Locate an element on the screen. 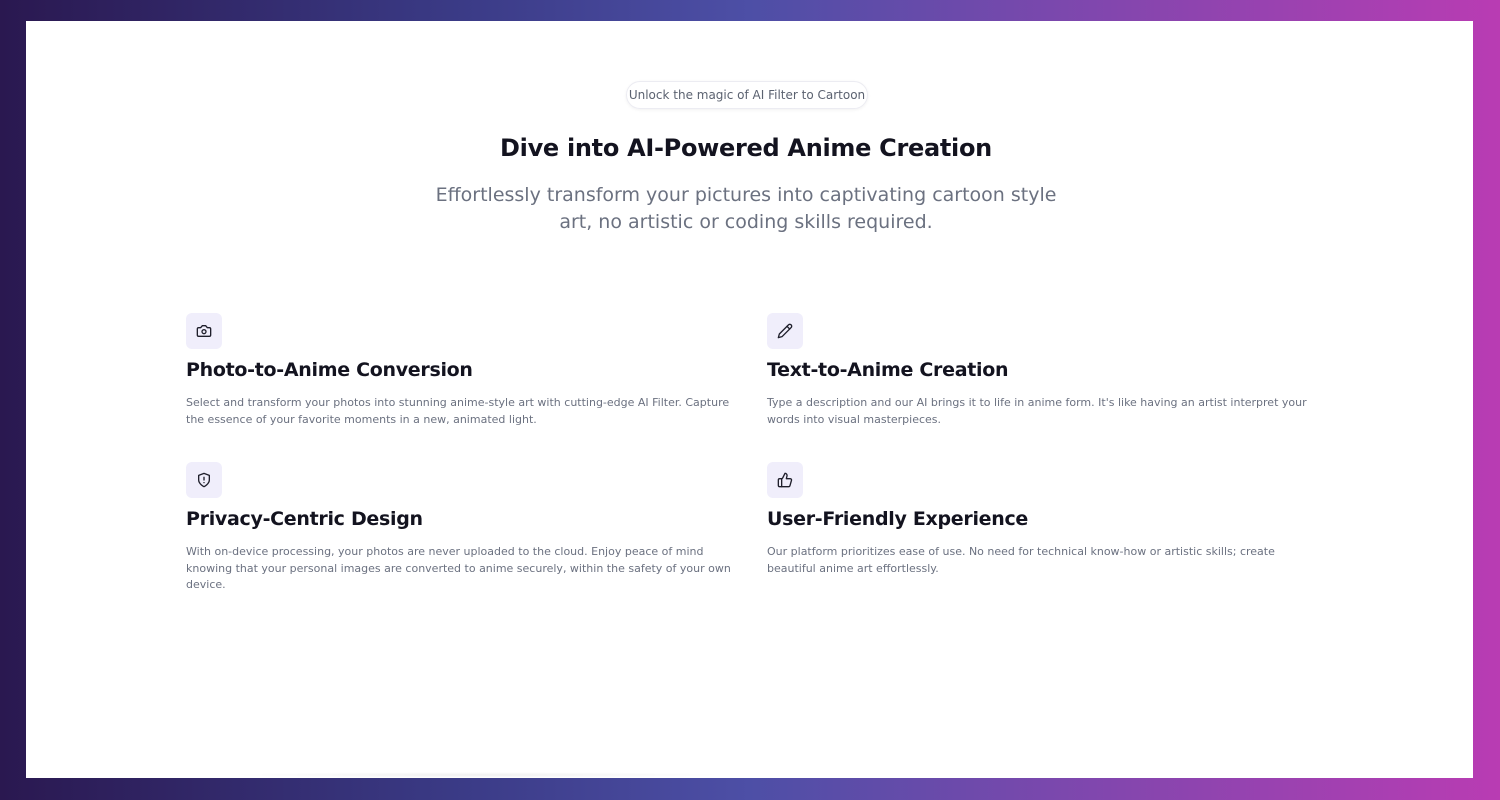  shield-icon is located at coordinates (204, 480).